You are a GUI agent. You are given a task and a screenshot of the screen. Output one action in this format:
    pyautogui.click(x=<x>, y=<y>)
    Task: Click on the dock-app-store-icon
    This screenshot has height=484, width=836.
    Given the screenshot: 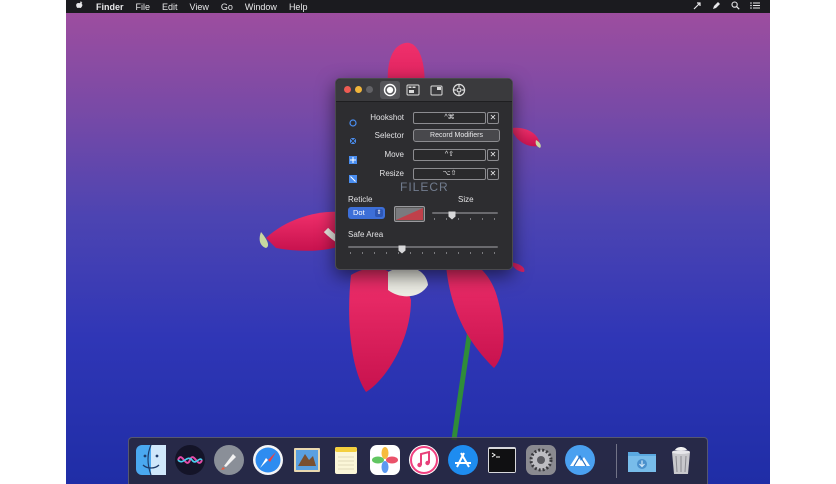 What is the action you would take?
    pyautogui.click(x=463, y=460)
    